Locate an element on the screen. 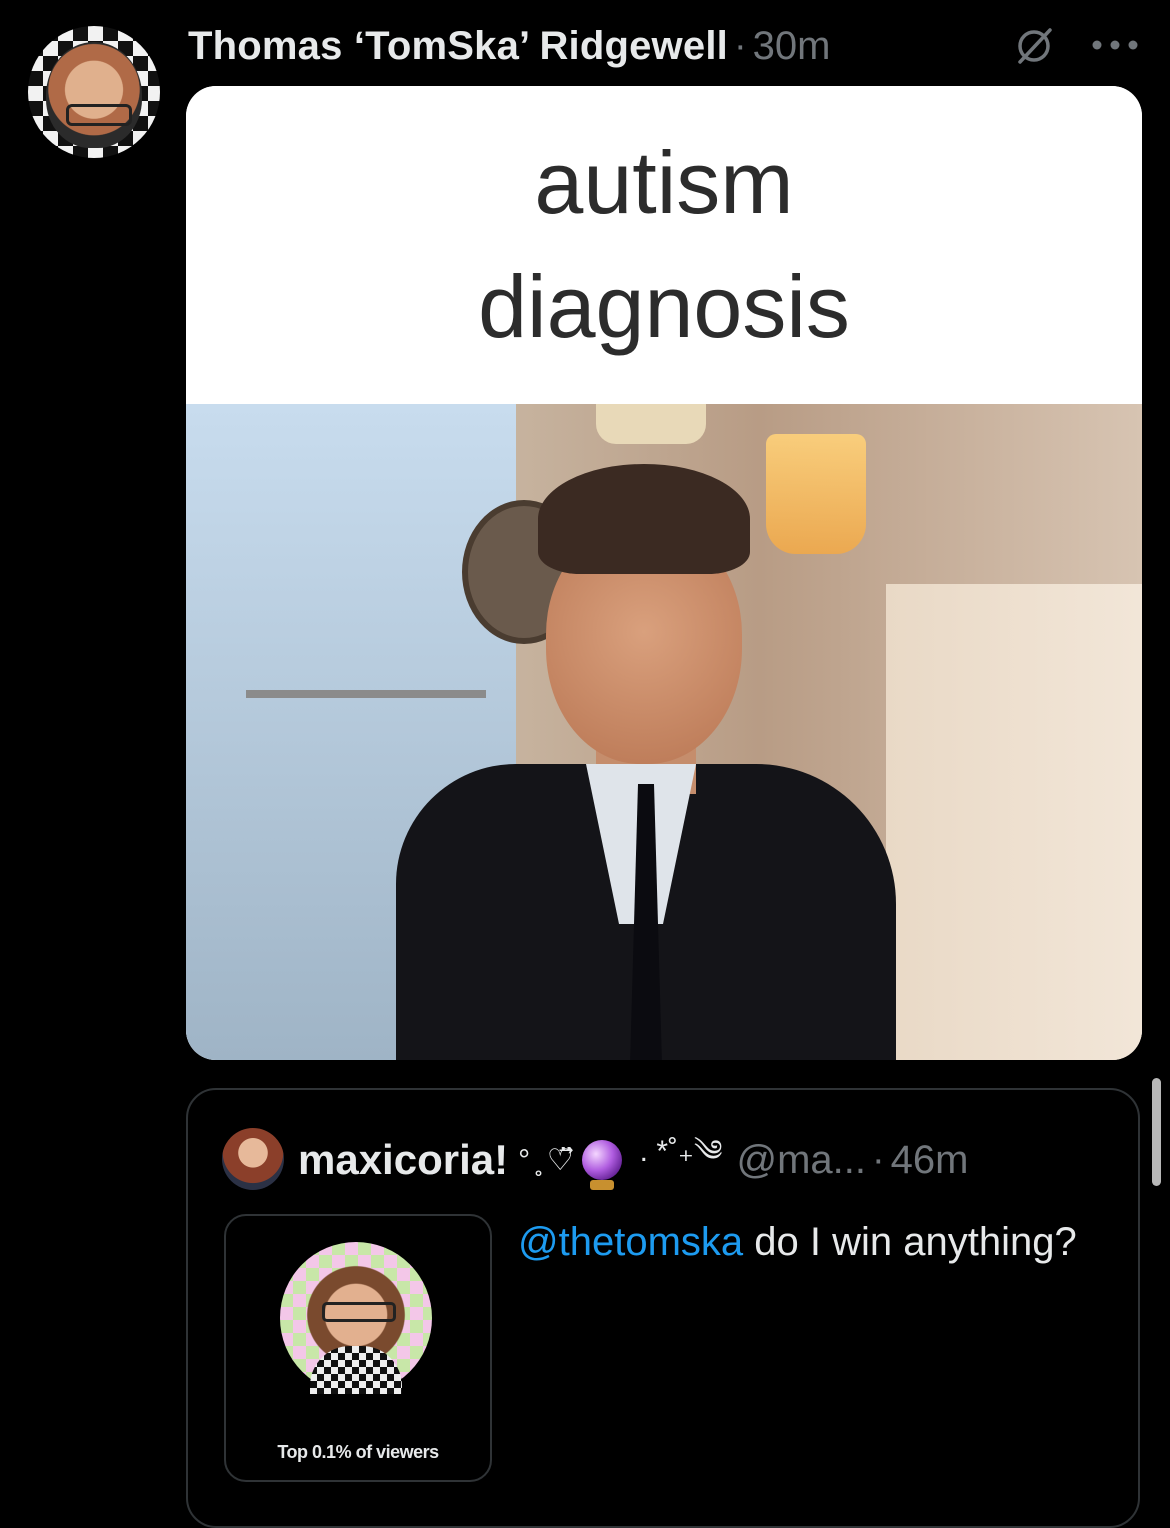 The width and height of the screenshot is (1170, 1528). quoted-author-name: maxicoria! is located at coordinates (403, 1160).